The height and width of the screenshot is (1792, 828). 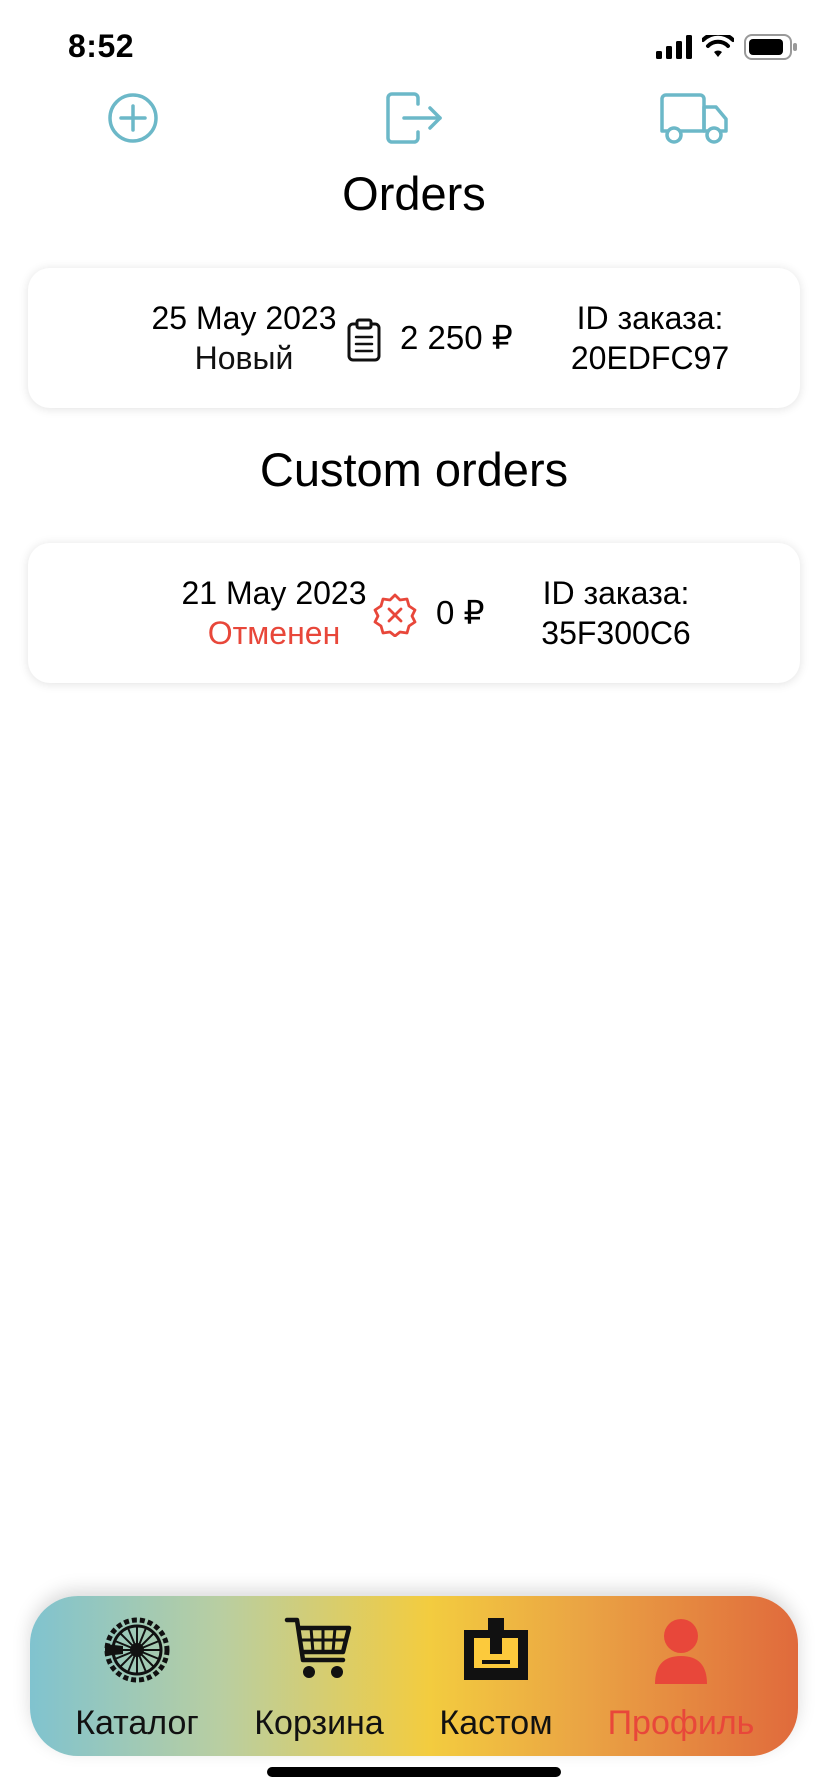 I want to click on tab-label: Каталог, so click(x=137, y=1723).